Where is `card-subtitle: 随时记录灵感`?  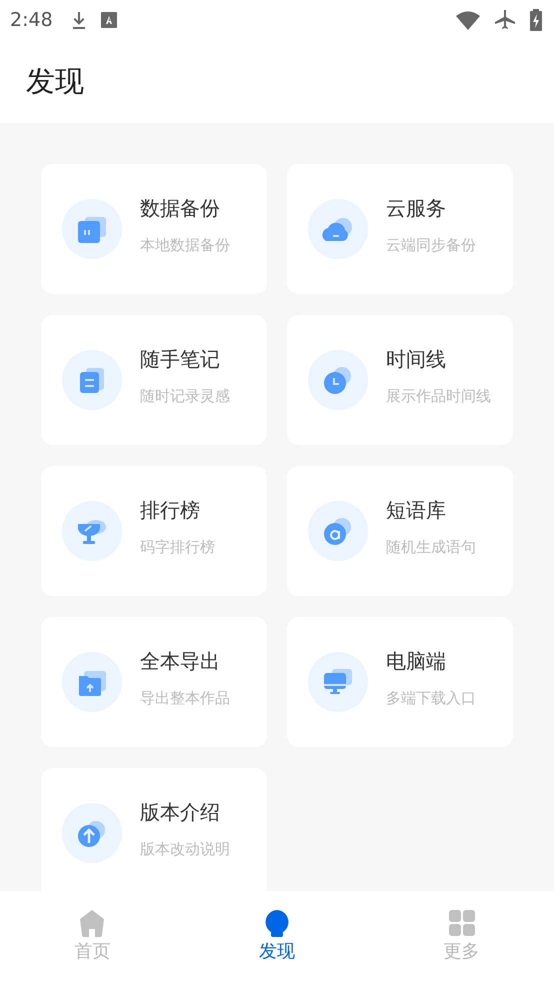
card-subtitle: 随时记录灵感 is located at coordinates (185, 396).